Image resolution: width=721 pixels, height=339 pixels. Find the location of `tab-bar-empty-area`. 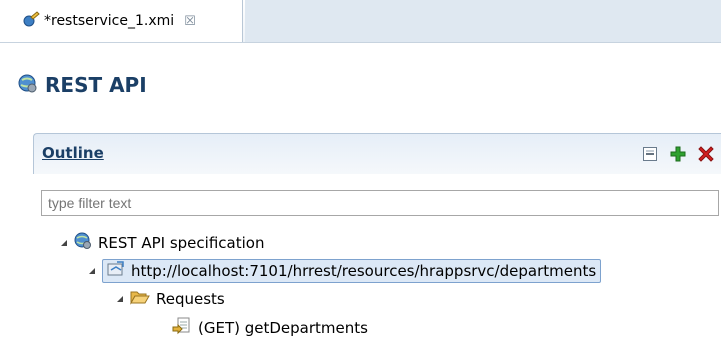

tab-bar-empty-area is located at coordinates (483, 21).